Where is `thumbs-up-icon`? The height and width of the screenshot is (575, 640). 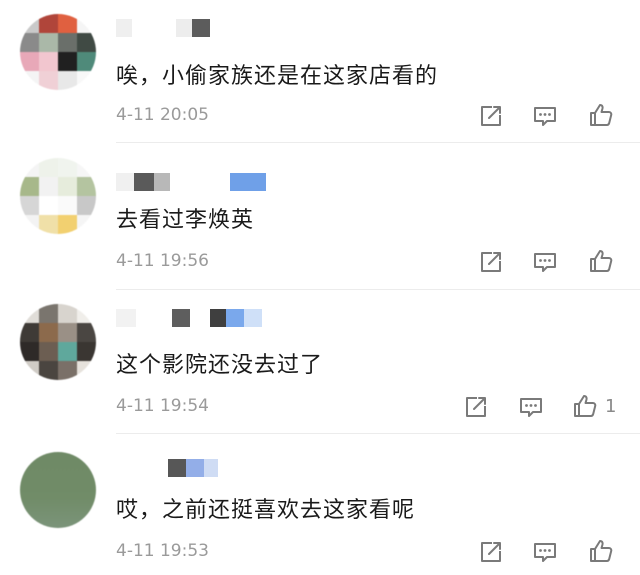 thumbs-up-icon is located at coordinates (601, 551).